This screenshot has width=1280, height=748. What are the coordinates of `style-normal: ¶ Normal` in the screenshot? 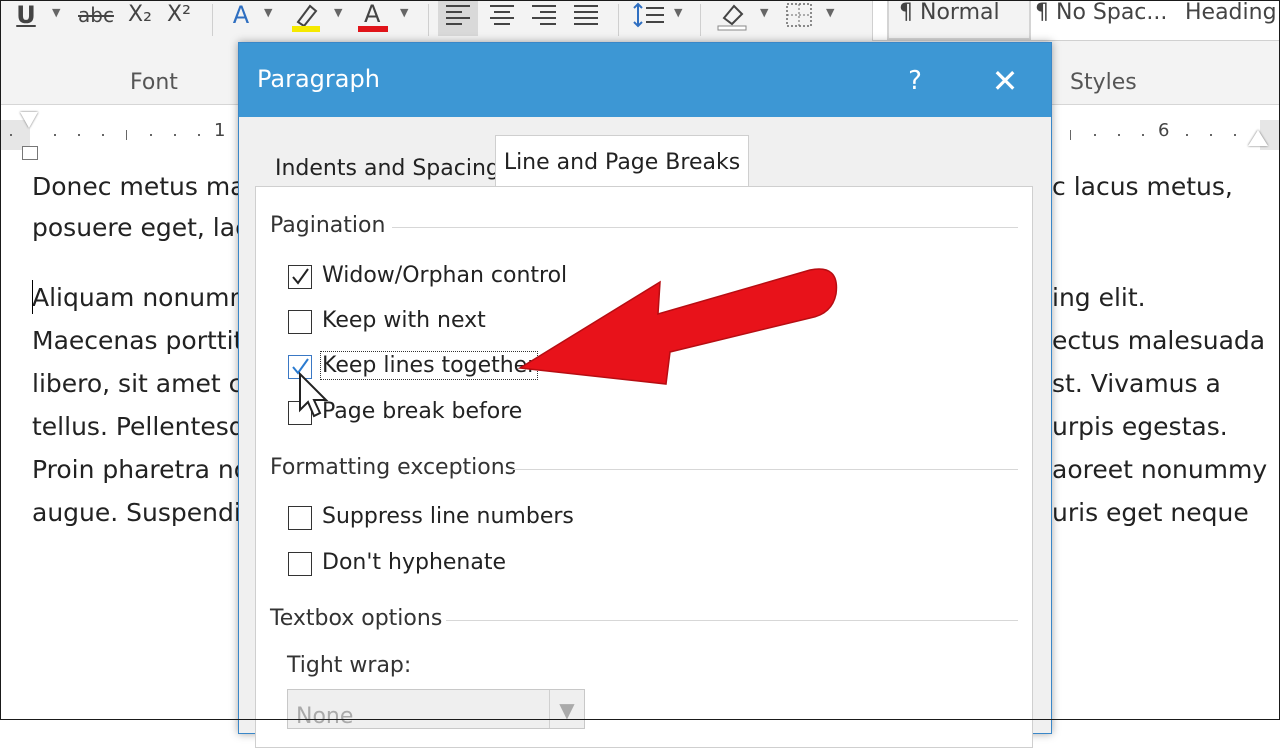 It's located at (959, 20).